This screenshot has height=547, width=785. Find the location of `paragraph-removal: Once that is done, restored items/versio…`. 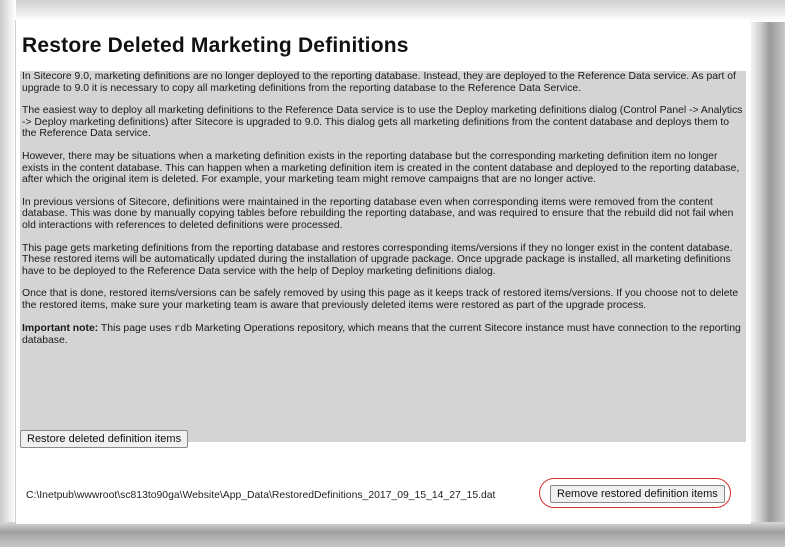

paragraph-removal: Once that is done, restored items/versio… is located at coordinates (380, 299).